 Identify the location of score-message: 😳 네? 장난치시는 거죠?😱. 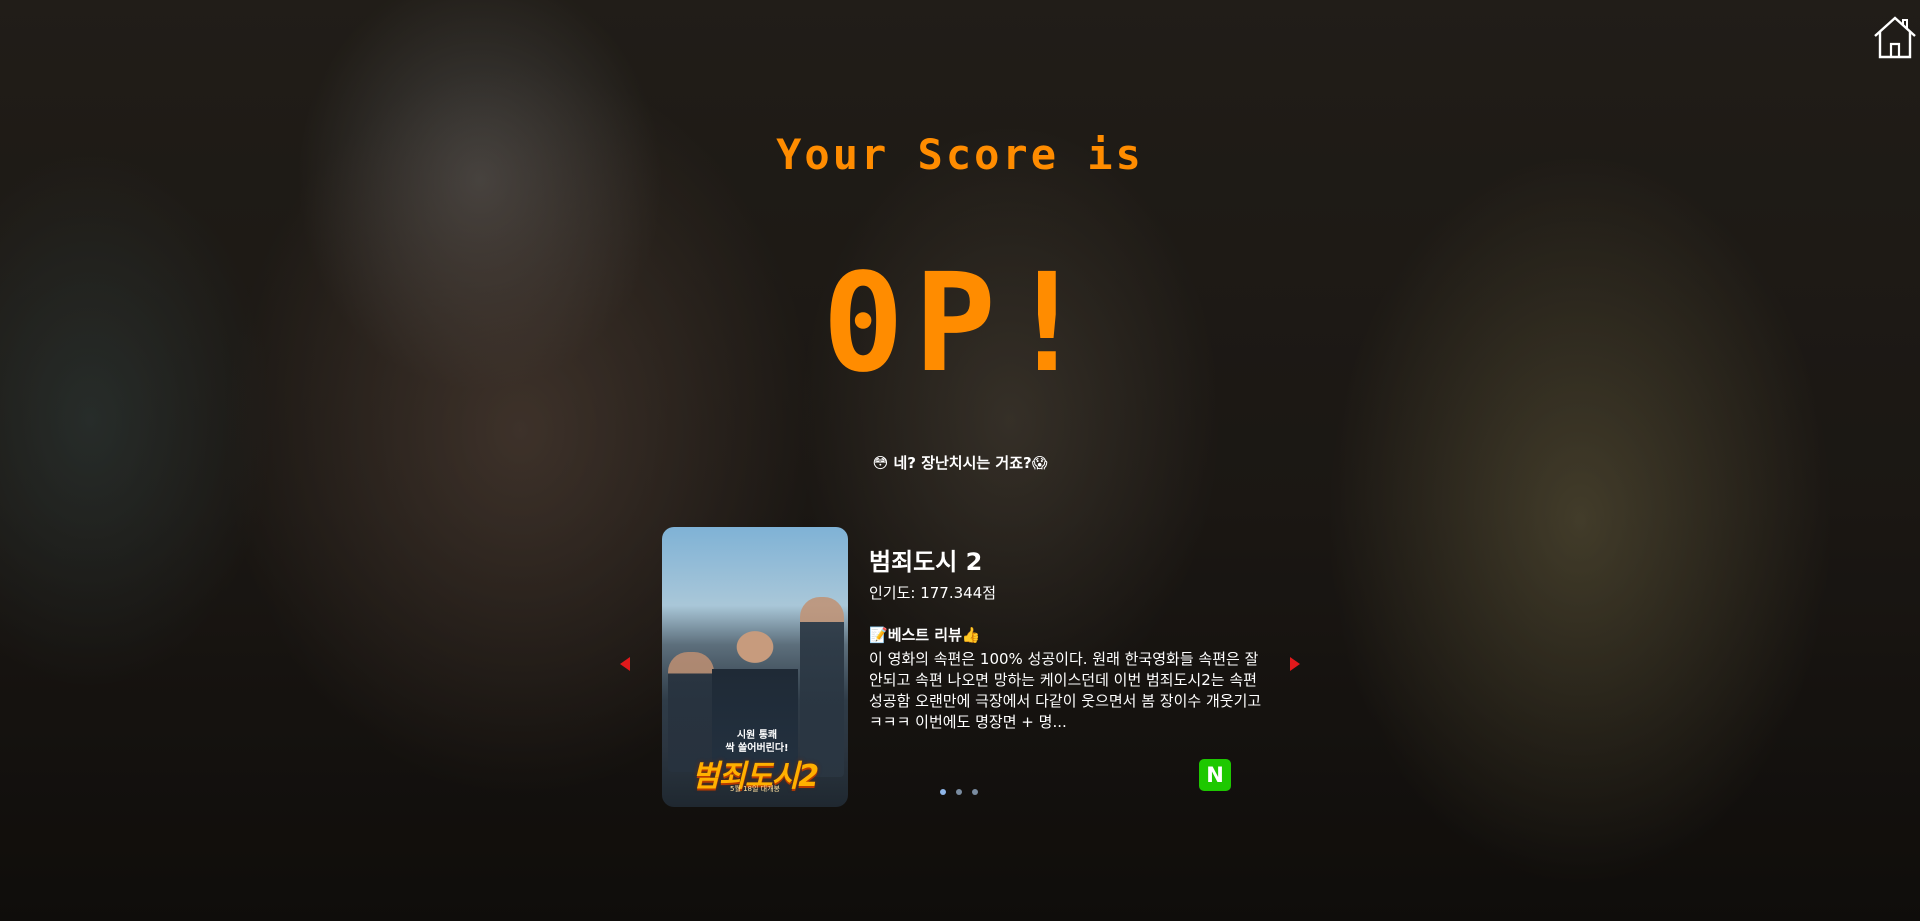
(960, 463).